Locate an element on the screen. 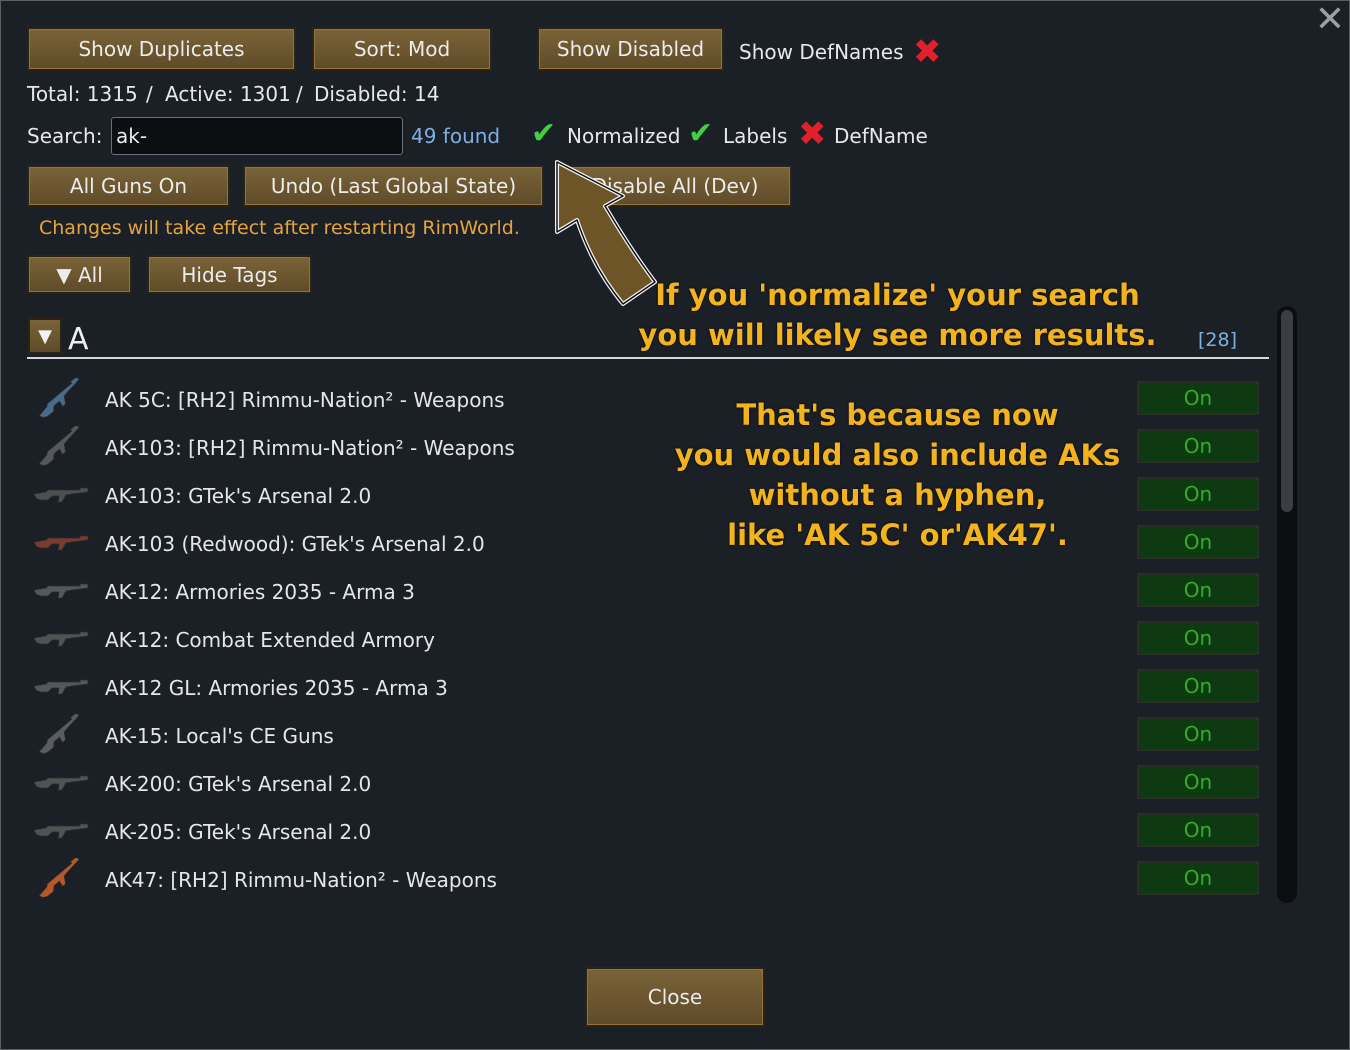  table-row: AK-12 GL: Armories 2035 - Arma 3 On is located at coordinates (645, 688).